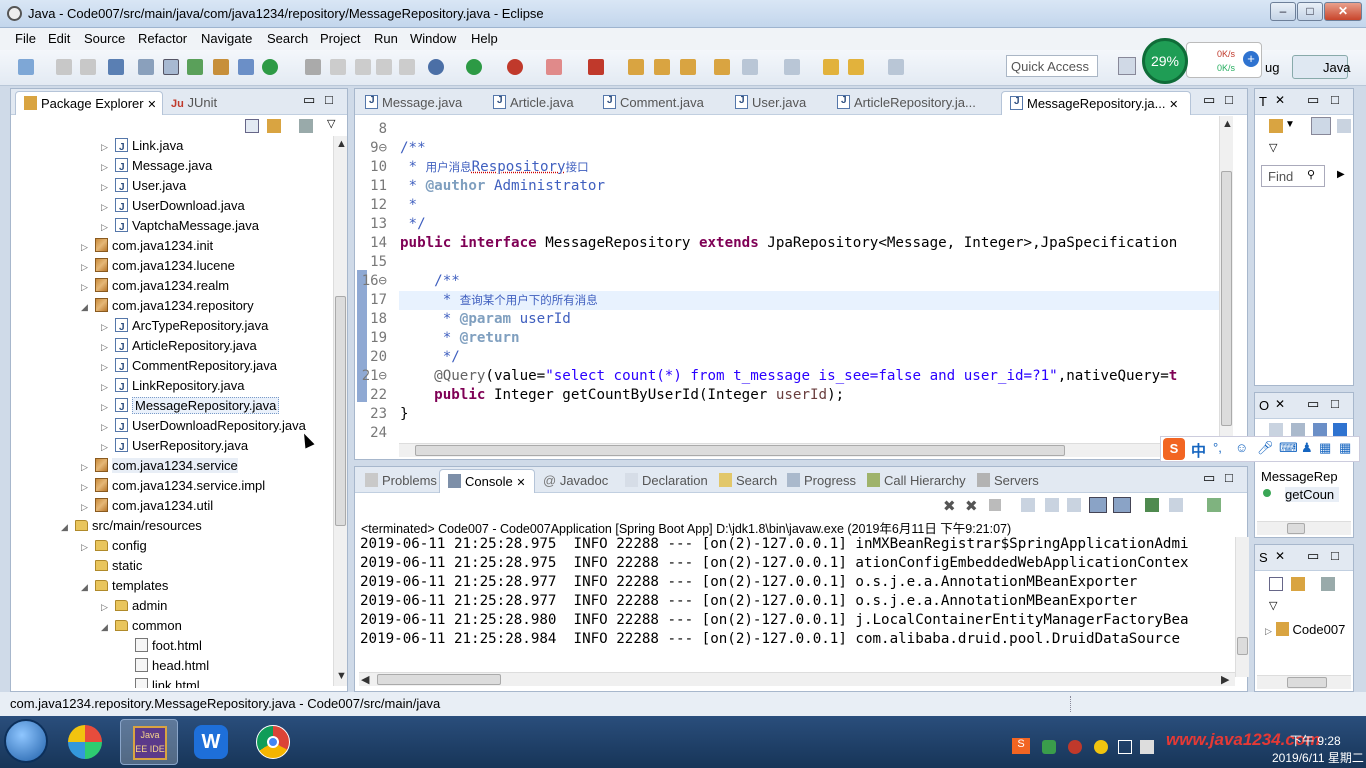 The height and width of the screenshot is (768, 1366). What do you see at coordinates (1198, 450) in the screenshot?
I see `chinese-mode-icon: 中` at bounding box center [1198, 450].